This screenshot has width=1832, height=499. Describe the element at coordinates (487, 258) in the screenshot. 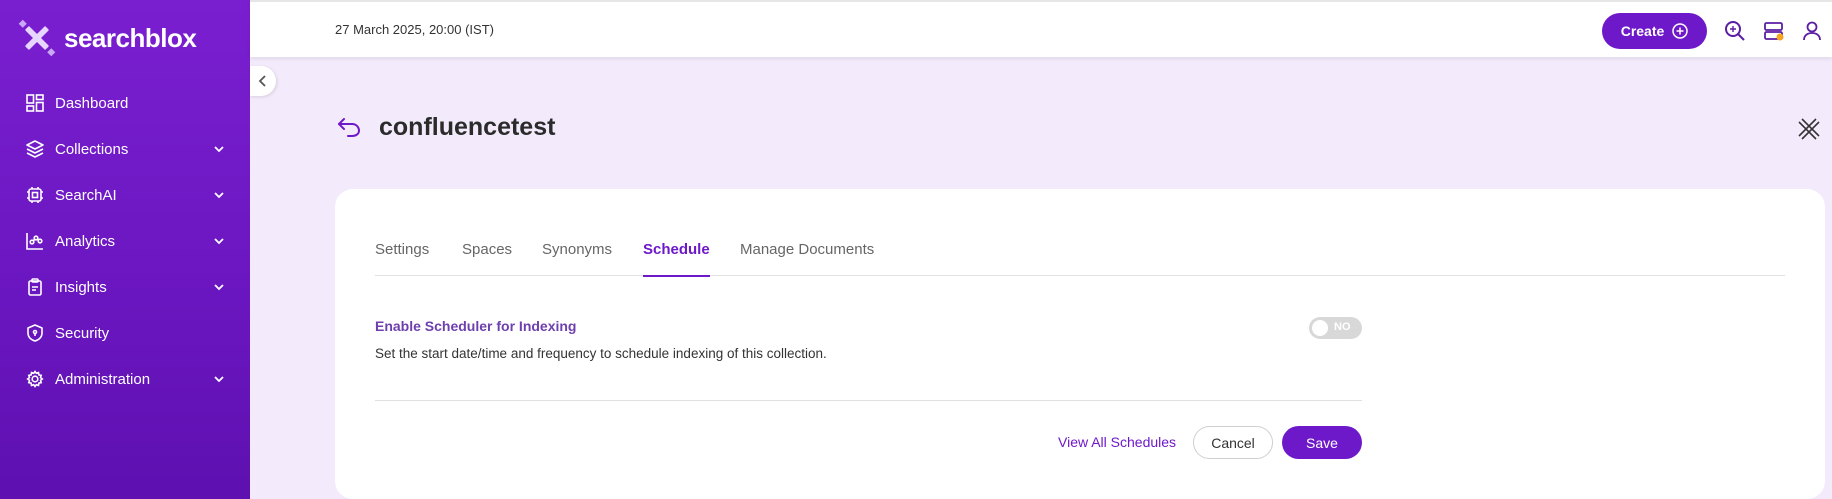

I see `tab-spaces: Spaces` at that location.